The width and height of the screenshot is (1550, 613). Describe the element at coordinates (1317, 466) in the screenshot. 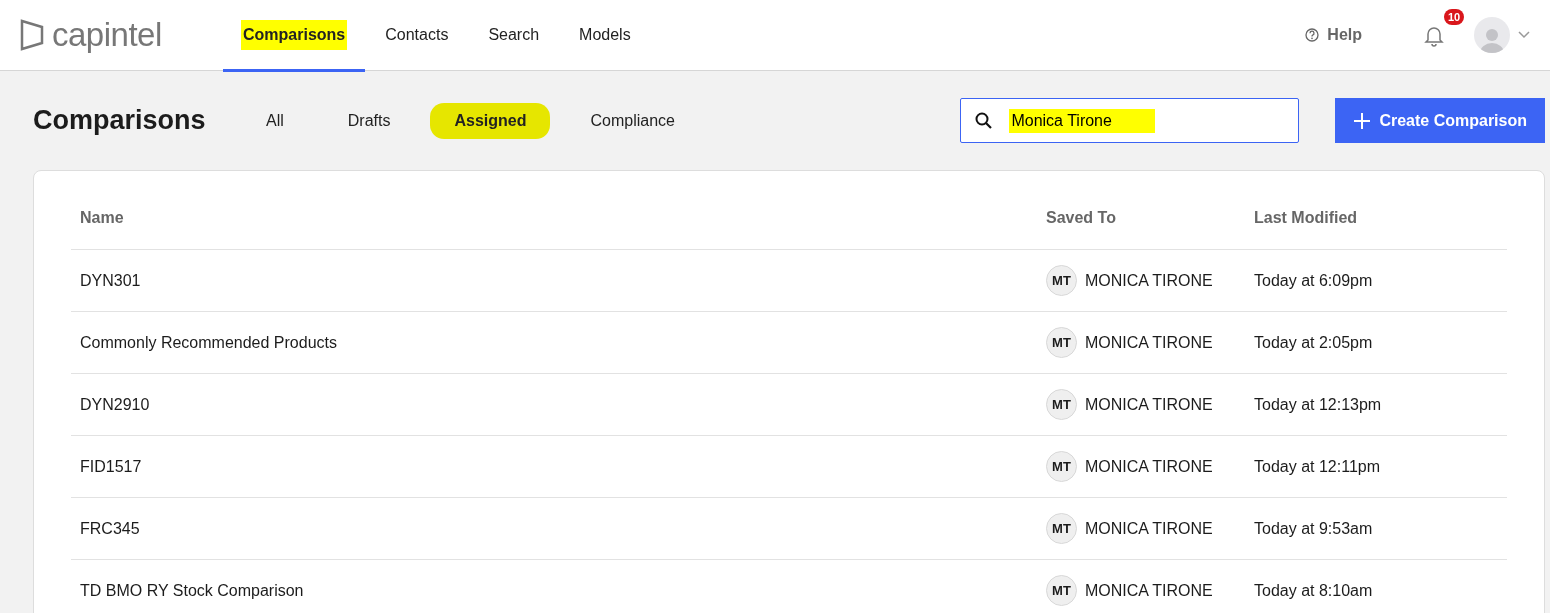

I see `modified-time: Today at 12:11pm` at that location.